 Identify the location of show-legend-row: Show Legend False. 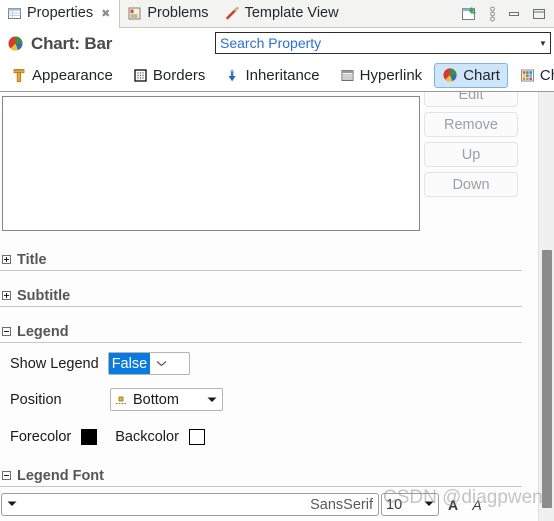
(100, 363).